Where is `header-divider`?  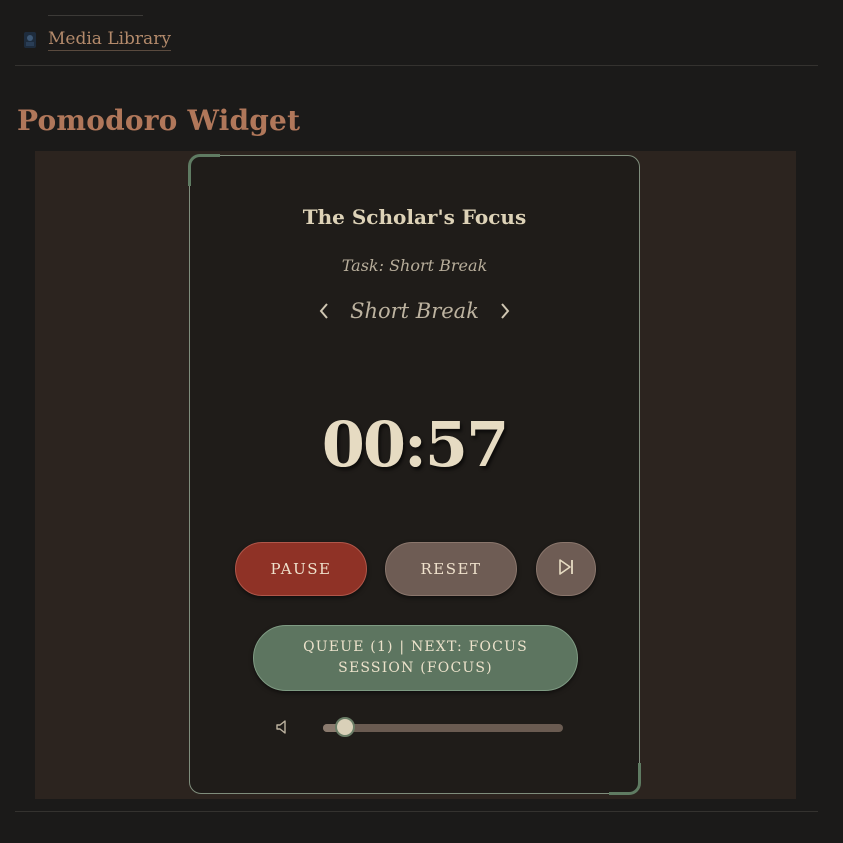
header-divider is located at coordinates (416, 65).